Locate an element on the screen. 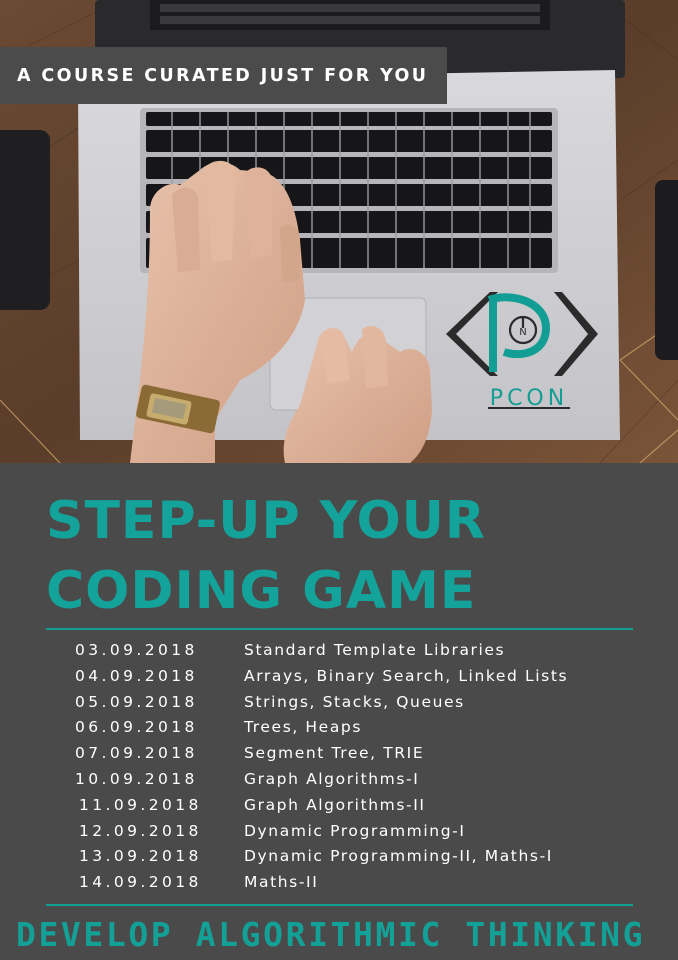  schedule-topic: Segment Tree, TRIE is located at coordinates (334, 753).